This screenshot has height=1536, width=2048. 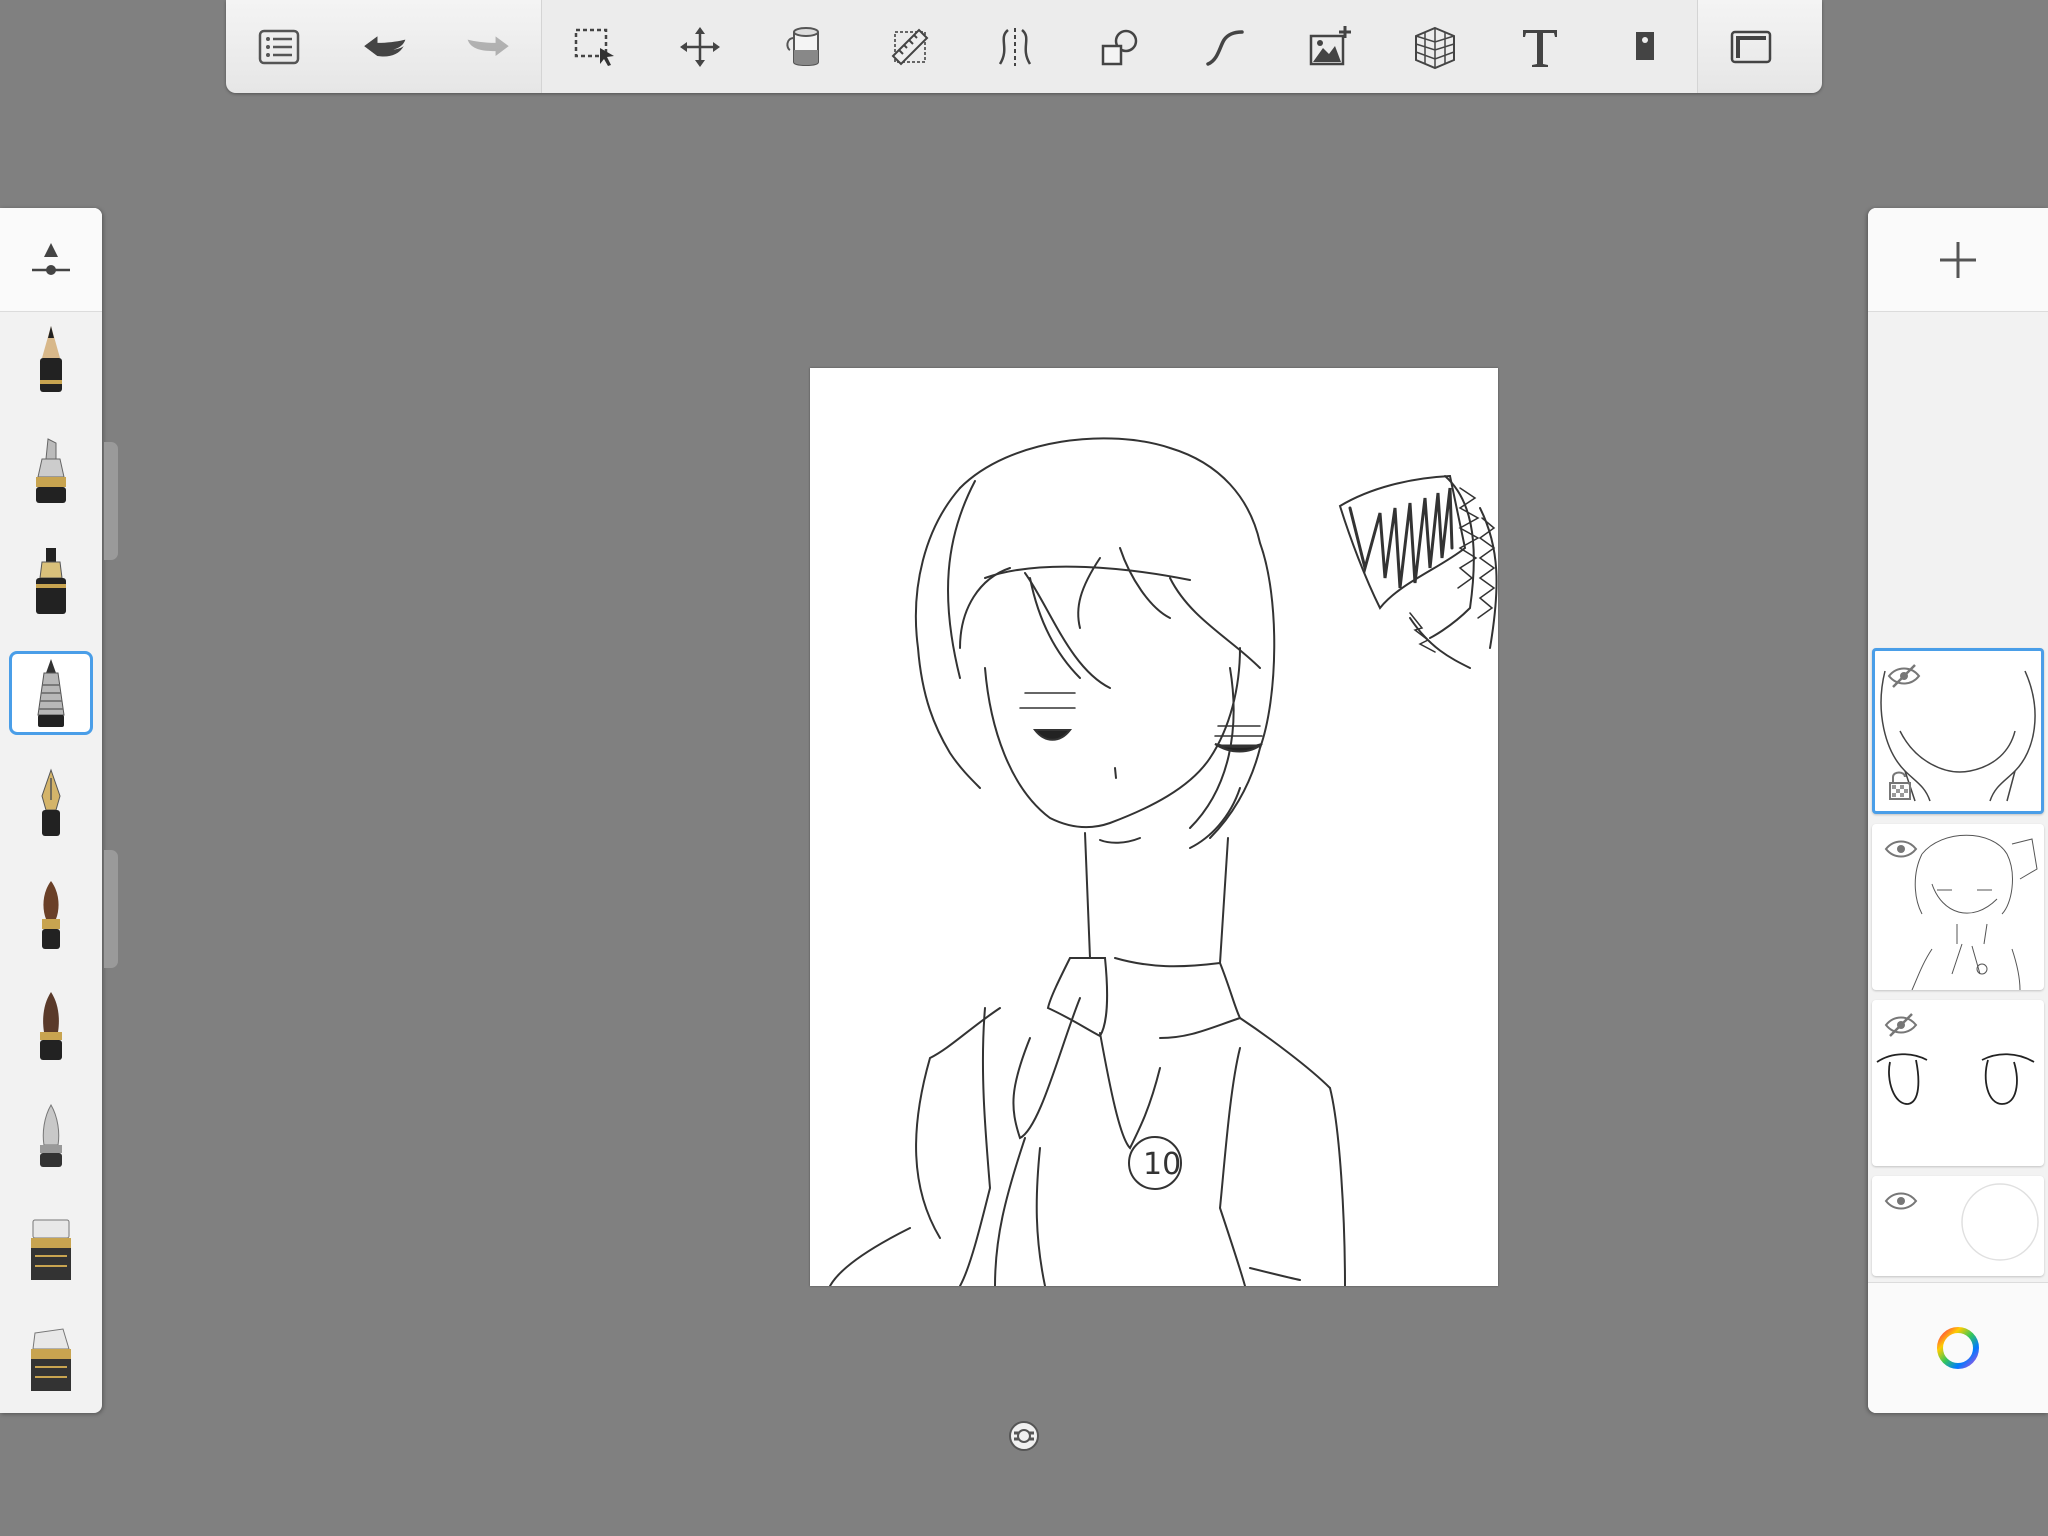 I want to click on text-icon, so click(x=1539, y=48).